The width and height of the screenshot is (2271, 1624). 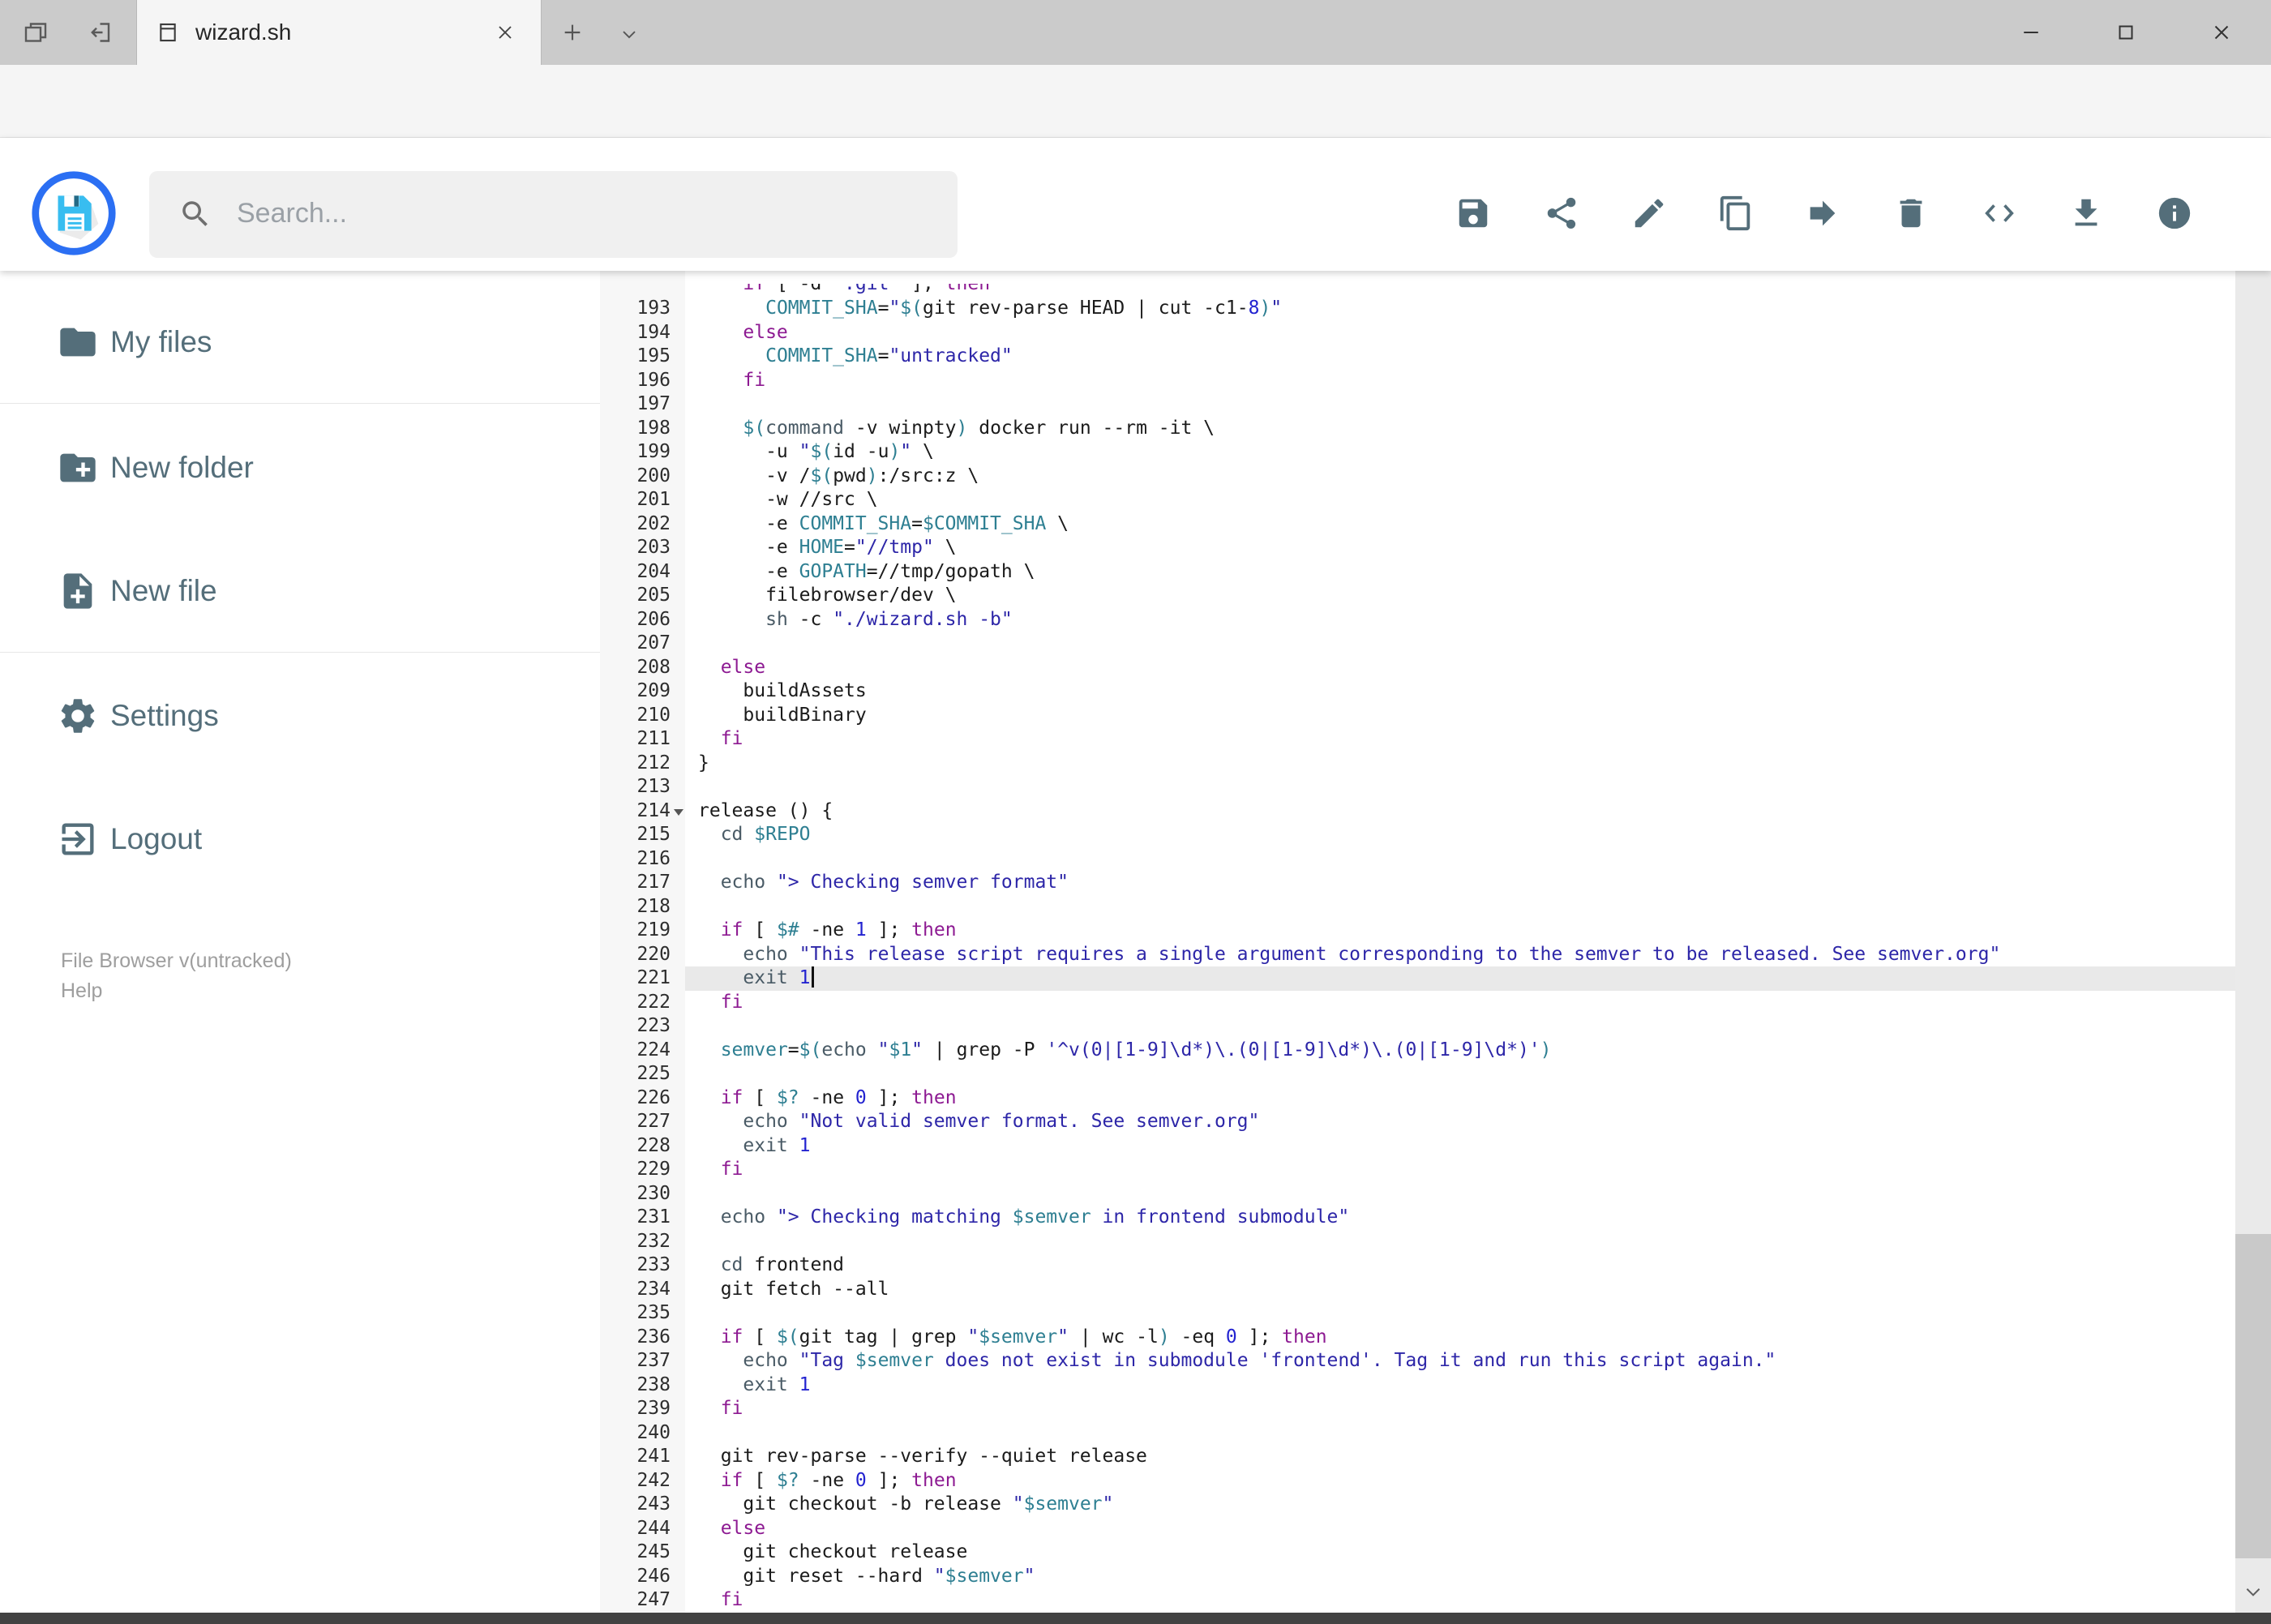 What do you see at coordinates (300, 468) in the screenshot?
I see `sidebar-item-new-folder: New folder` at bounding box center [300, 468].